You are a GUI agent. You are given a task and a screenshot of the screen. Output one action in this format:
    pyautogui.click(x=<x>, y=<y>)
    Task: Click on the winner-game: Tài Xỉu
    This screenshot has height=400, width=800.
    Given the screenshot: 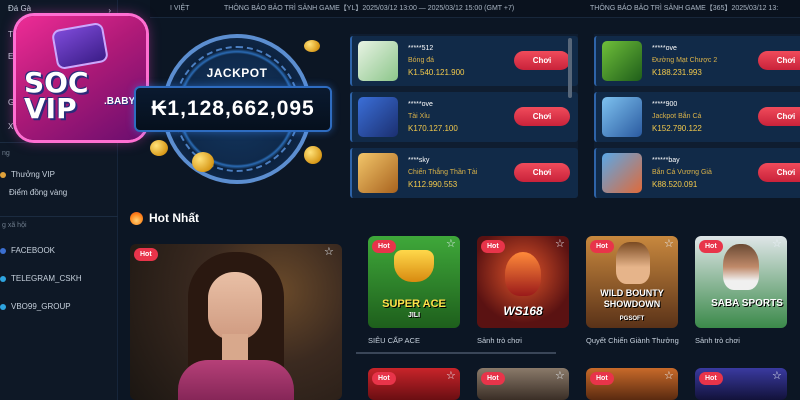 What is the action you would take?
    pyautogui.click(x=419, y=116)
    